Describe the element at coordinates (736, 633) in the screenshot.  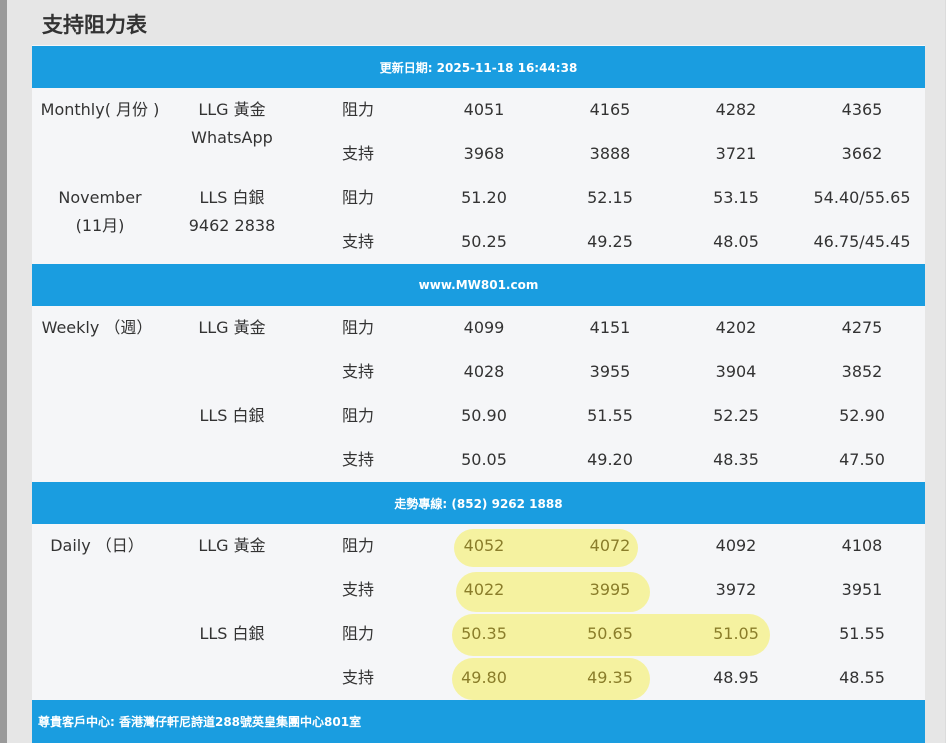
I see `value-cell: 51.05` at that location.